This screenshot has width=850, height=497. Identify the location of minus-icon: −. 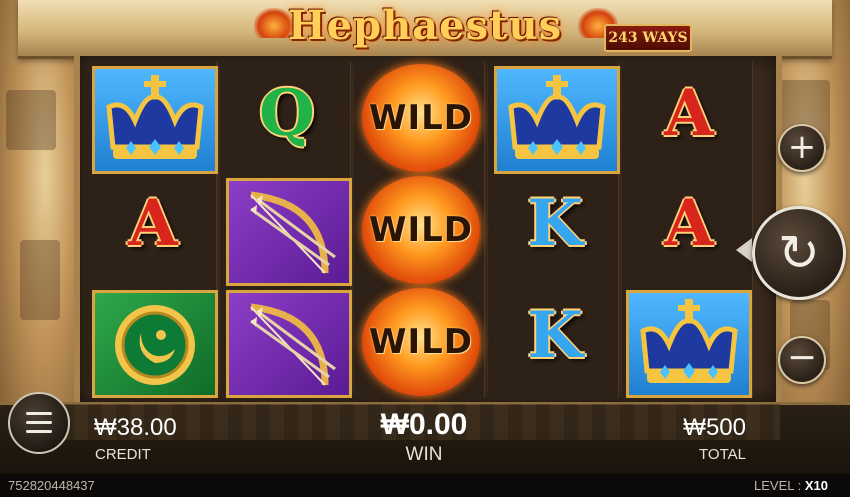
(802, 357).